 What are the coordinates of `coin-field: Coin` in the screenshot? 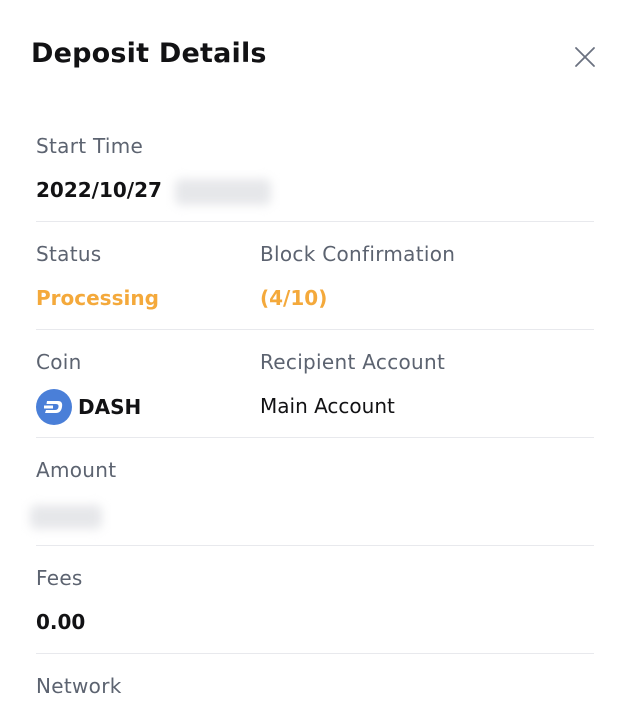 It's located at (59, 362).